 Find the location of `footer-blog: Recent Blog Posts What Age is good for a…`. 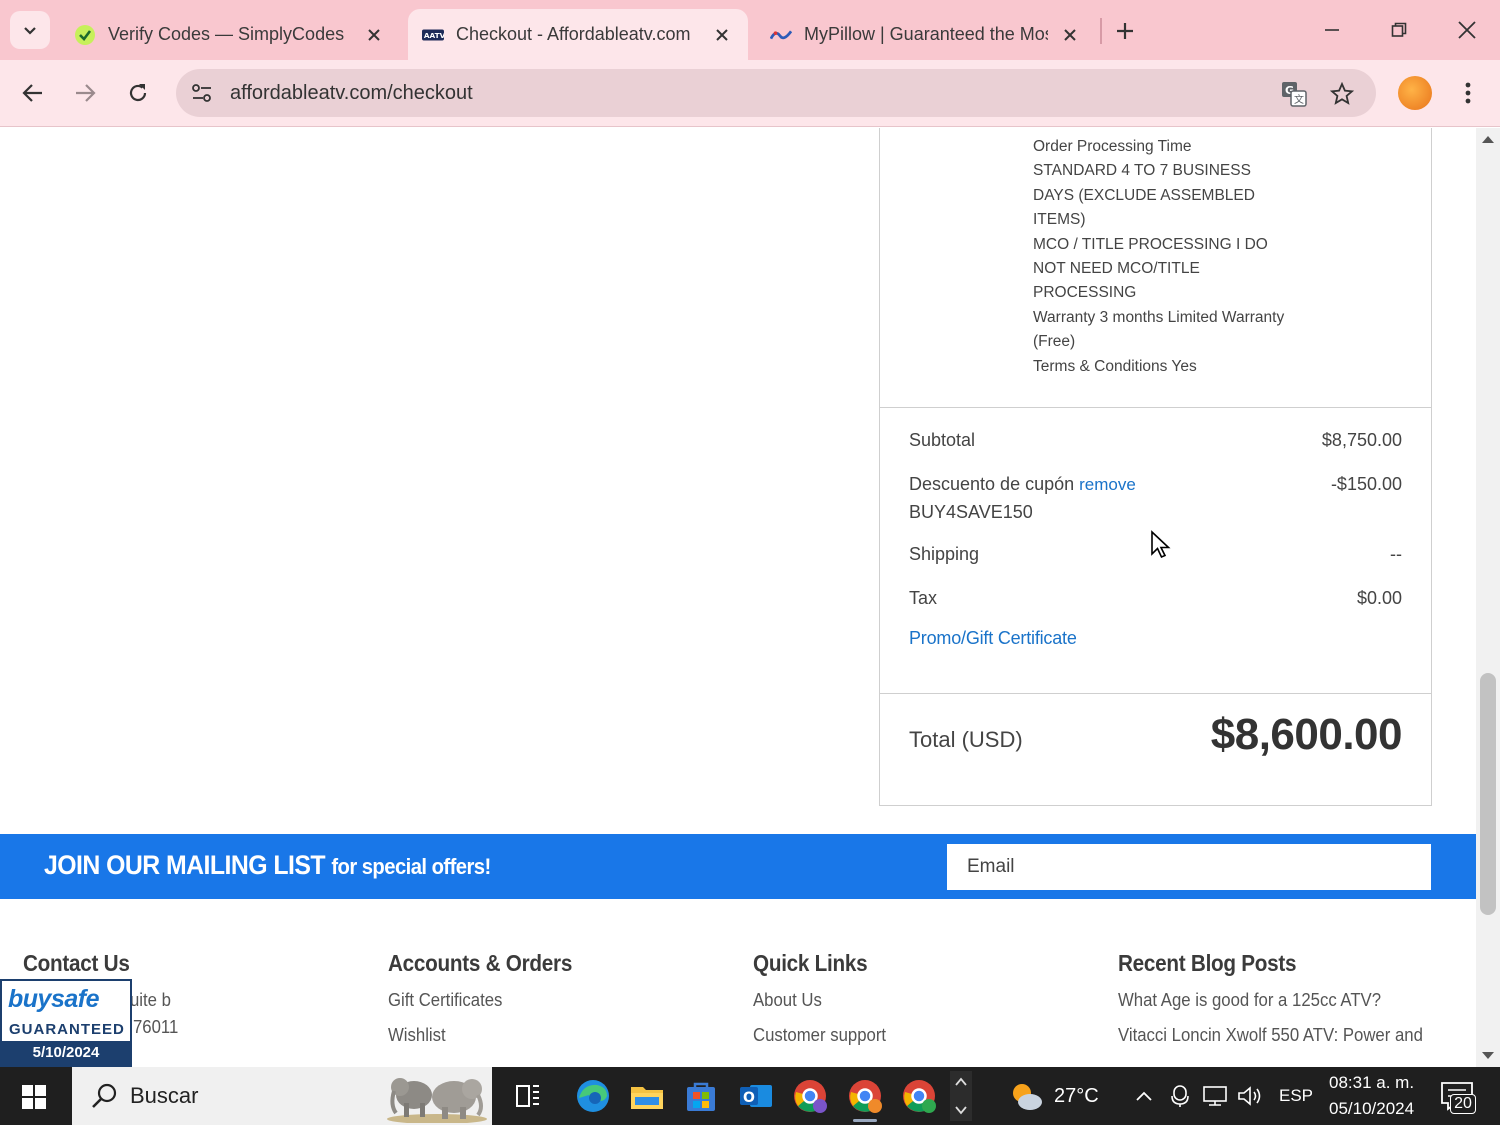

footer-blog: Recent Blog Posts What Age is good for a… is located at coordinates (1282, 998).